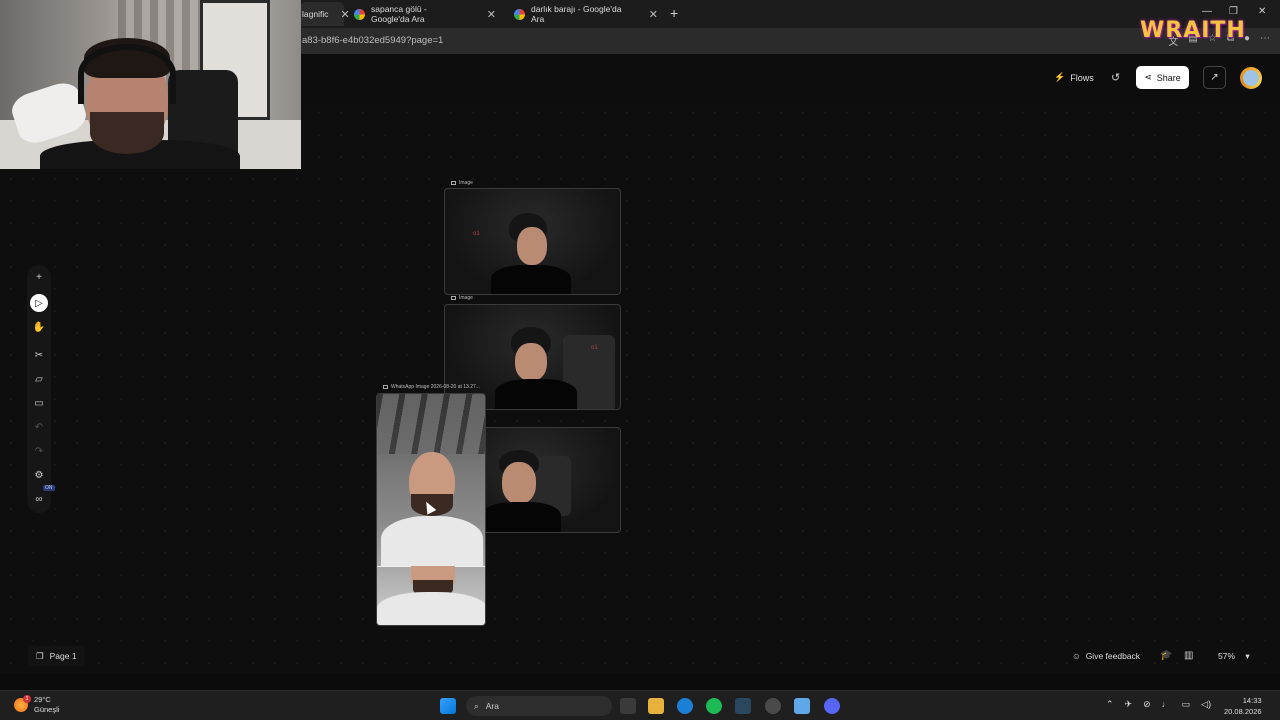 Image resolution: width=1280 pixels, height=720 pixels. I want to click on tab-darlik: darlık barajı - Google'da Ara ✕, so click(586, 14).